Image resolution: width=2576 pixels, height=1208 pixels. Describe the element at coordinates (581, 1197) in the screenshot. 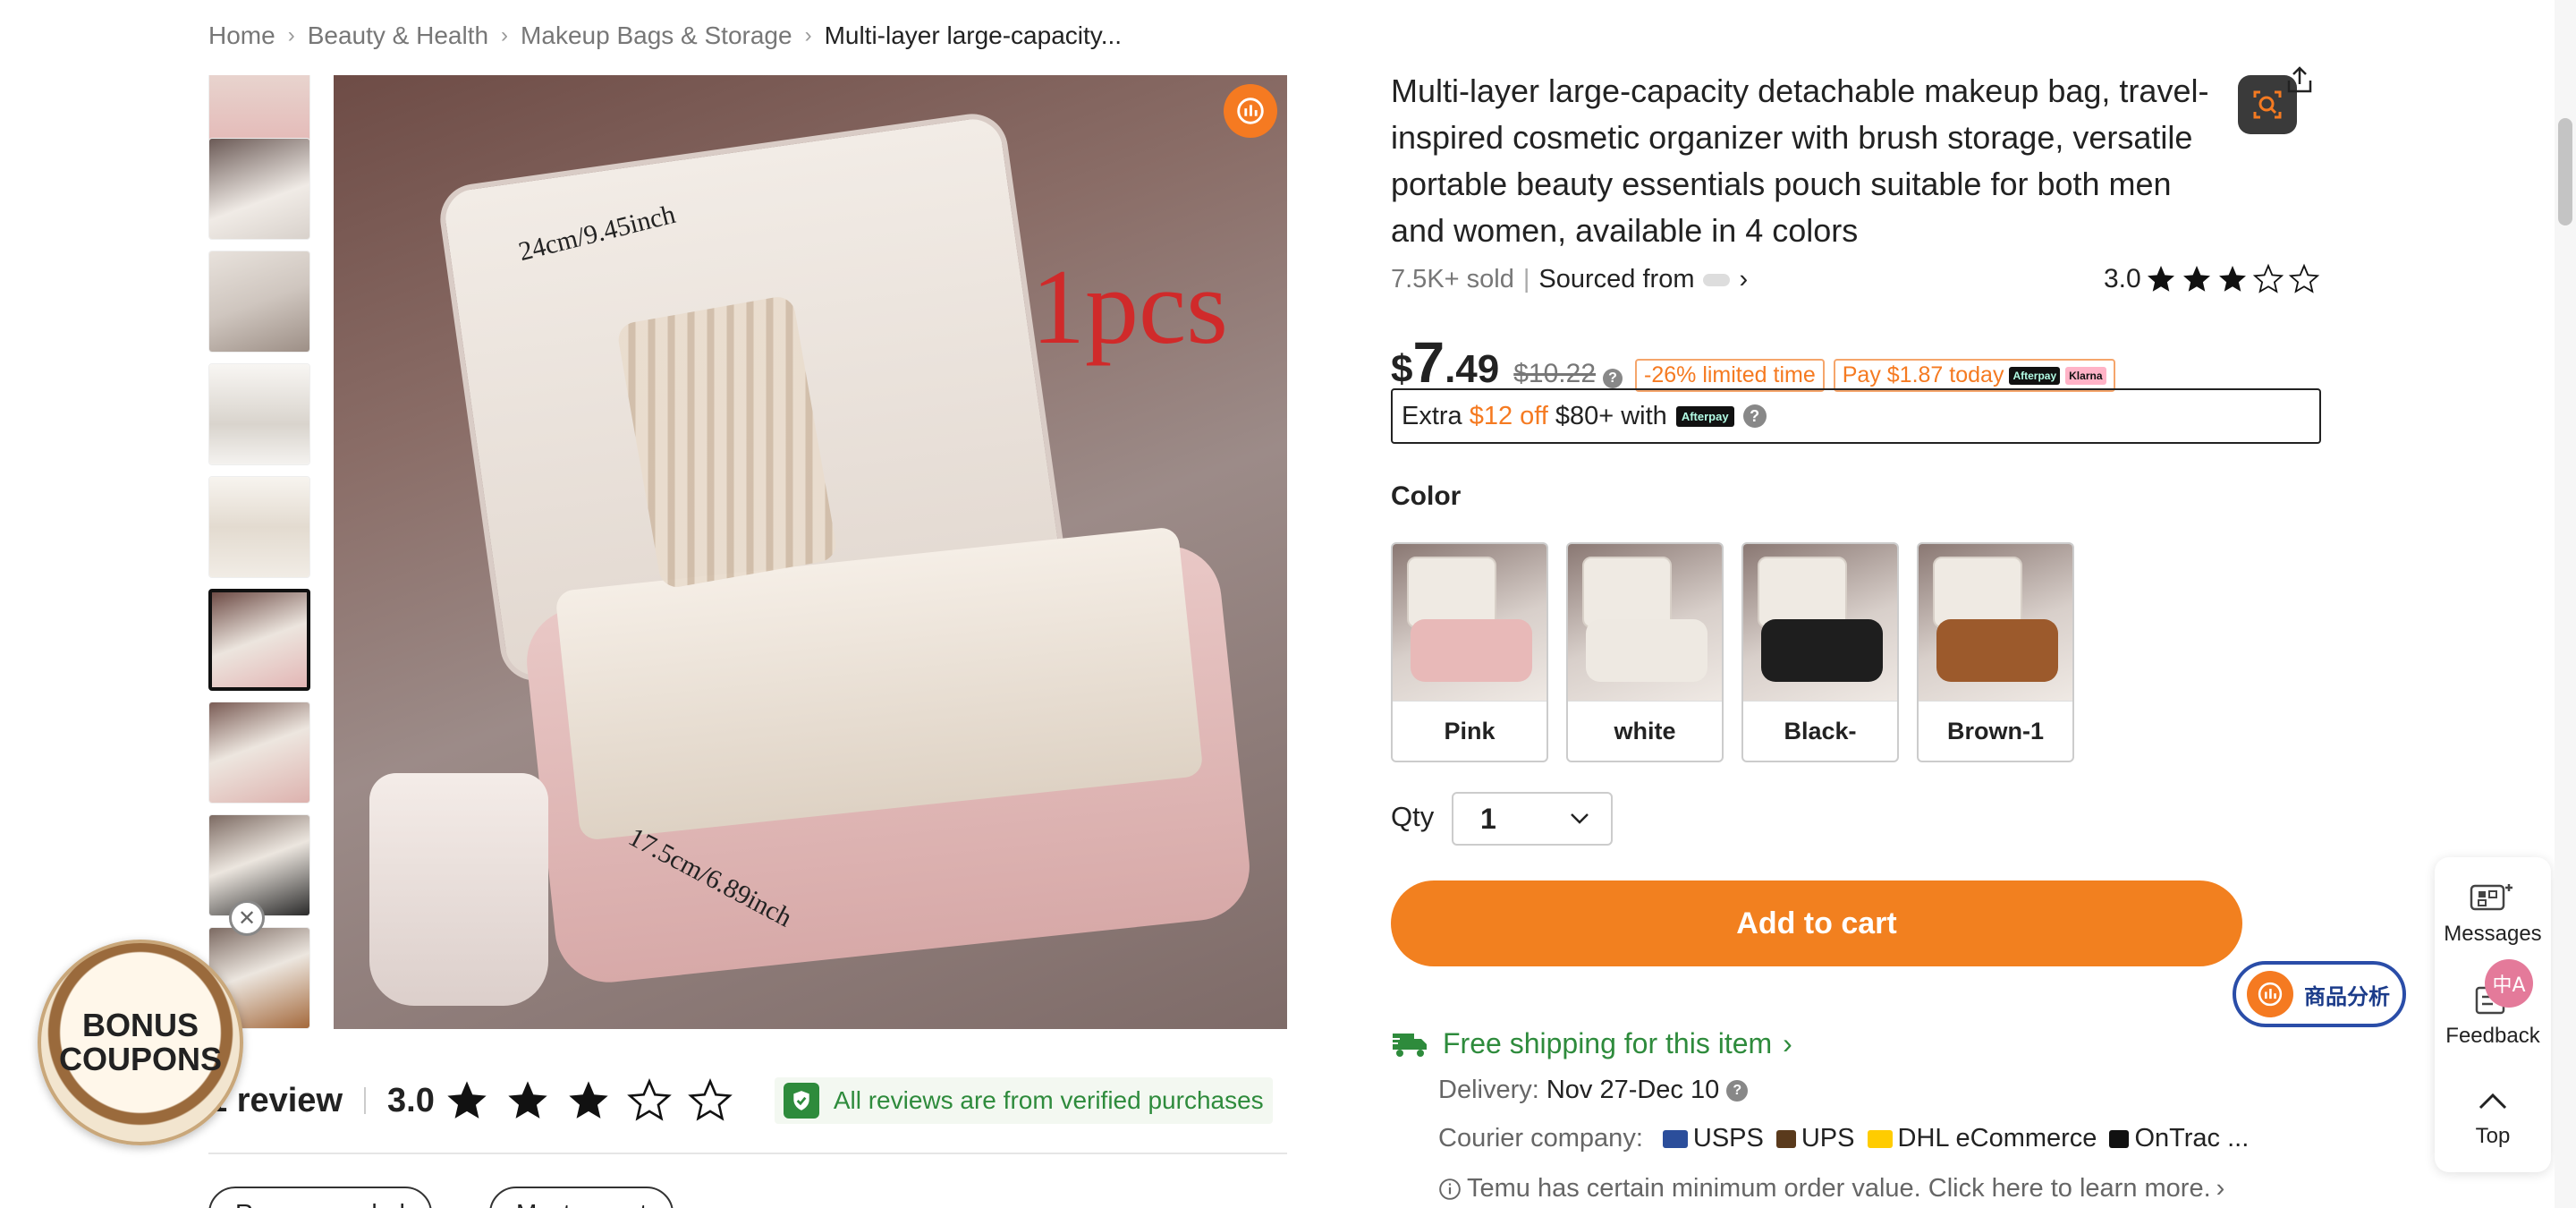

I see `sort-most-recent-button: Most recent` at that location.